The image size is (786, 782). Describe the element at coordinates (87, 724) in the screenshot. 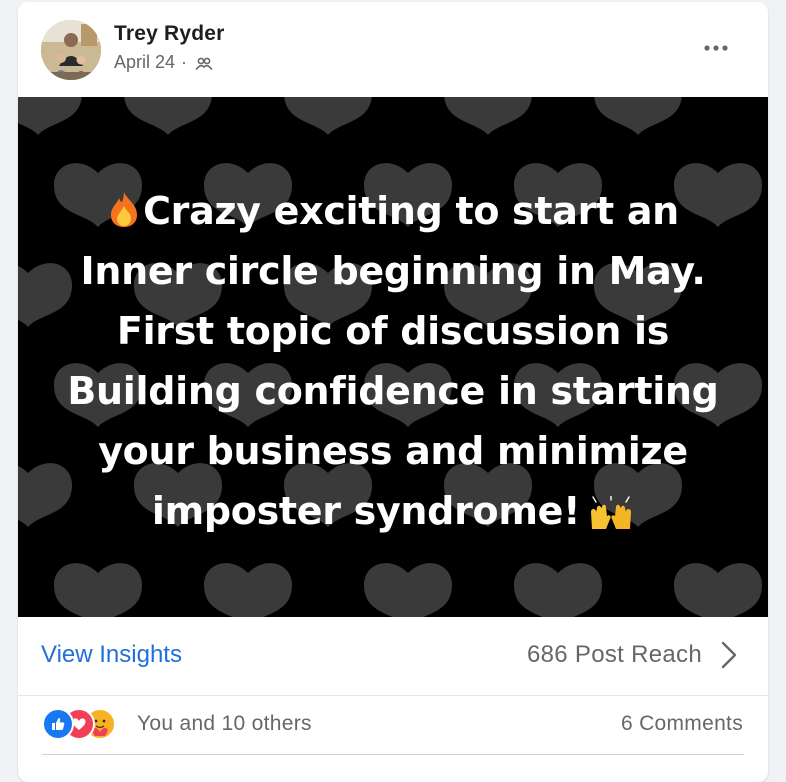

I see `reaction-summary` at that location.